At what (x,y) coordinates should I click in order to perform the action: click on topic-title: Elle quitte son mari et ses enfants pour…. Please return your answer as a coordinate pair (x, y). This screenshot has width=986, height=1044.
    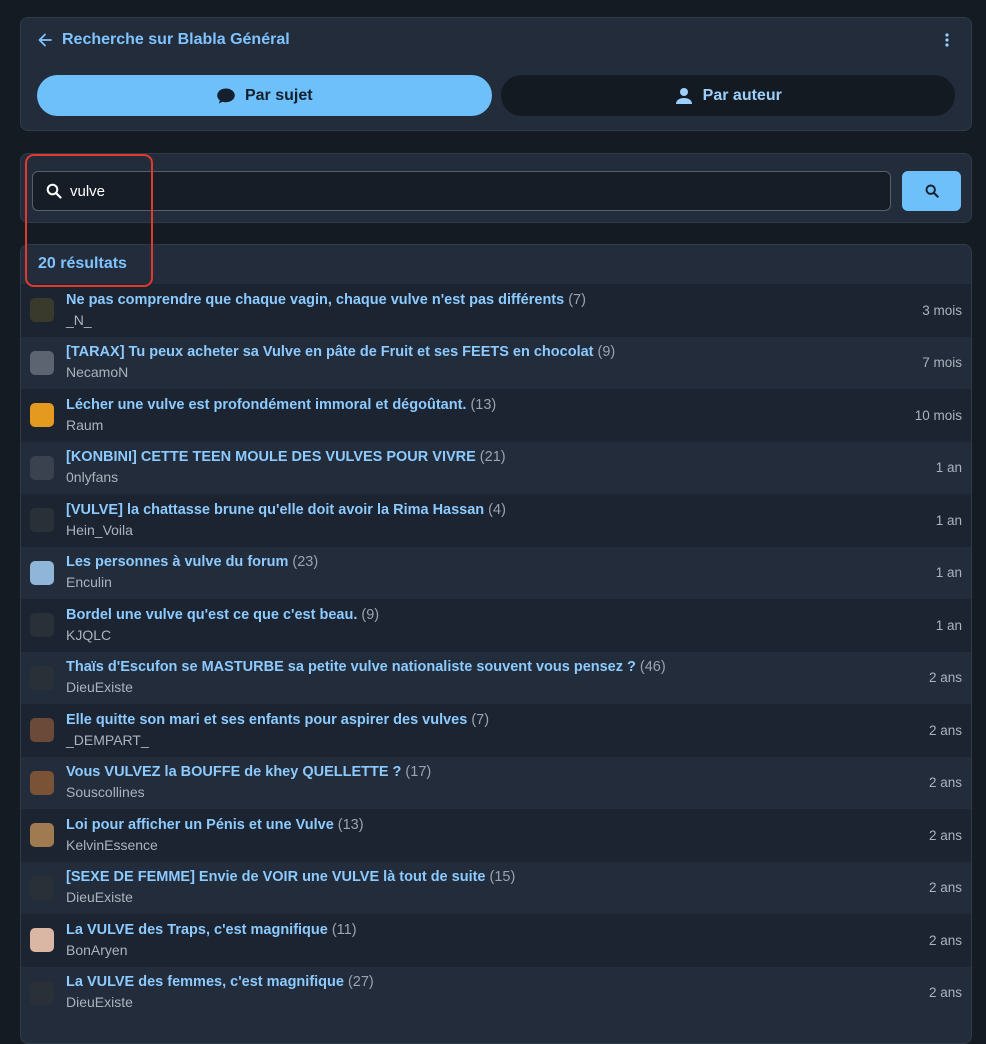
    Looking at the image, I should click on (266, 720).